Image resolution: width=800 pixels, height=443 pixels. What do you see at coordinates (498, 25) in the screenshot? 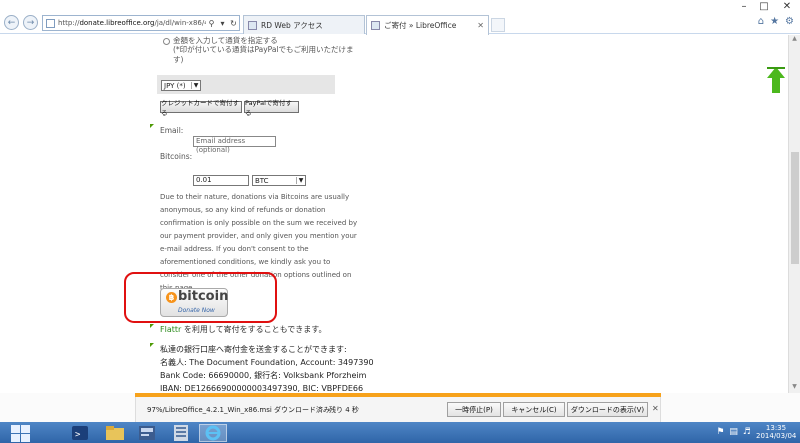
I see `new-tab-button` at bounding box center [498, 25].